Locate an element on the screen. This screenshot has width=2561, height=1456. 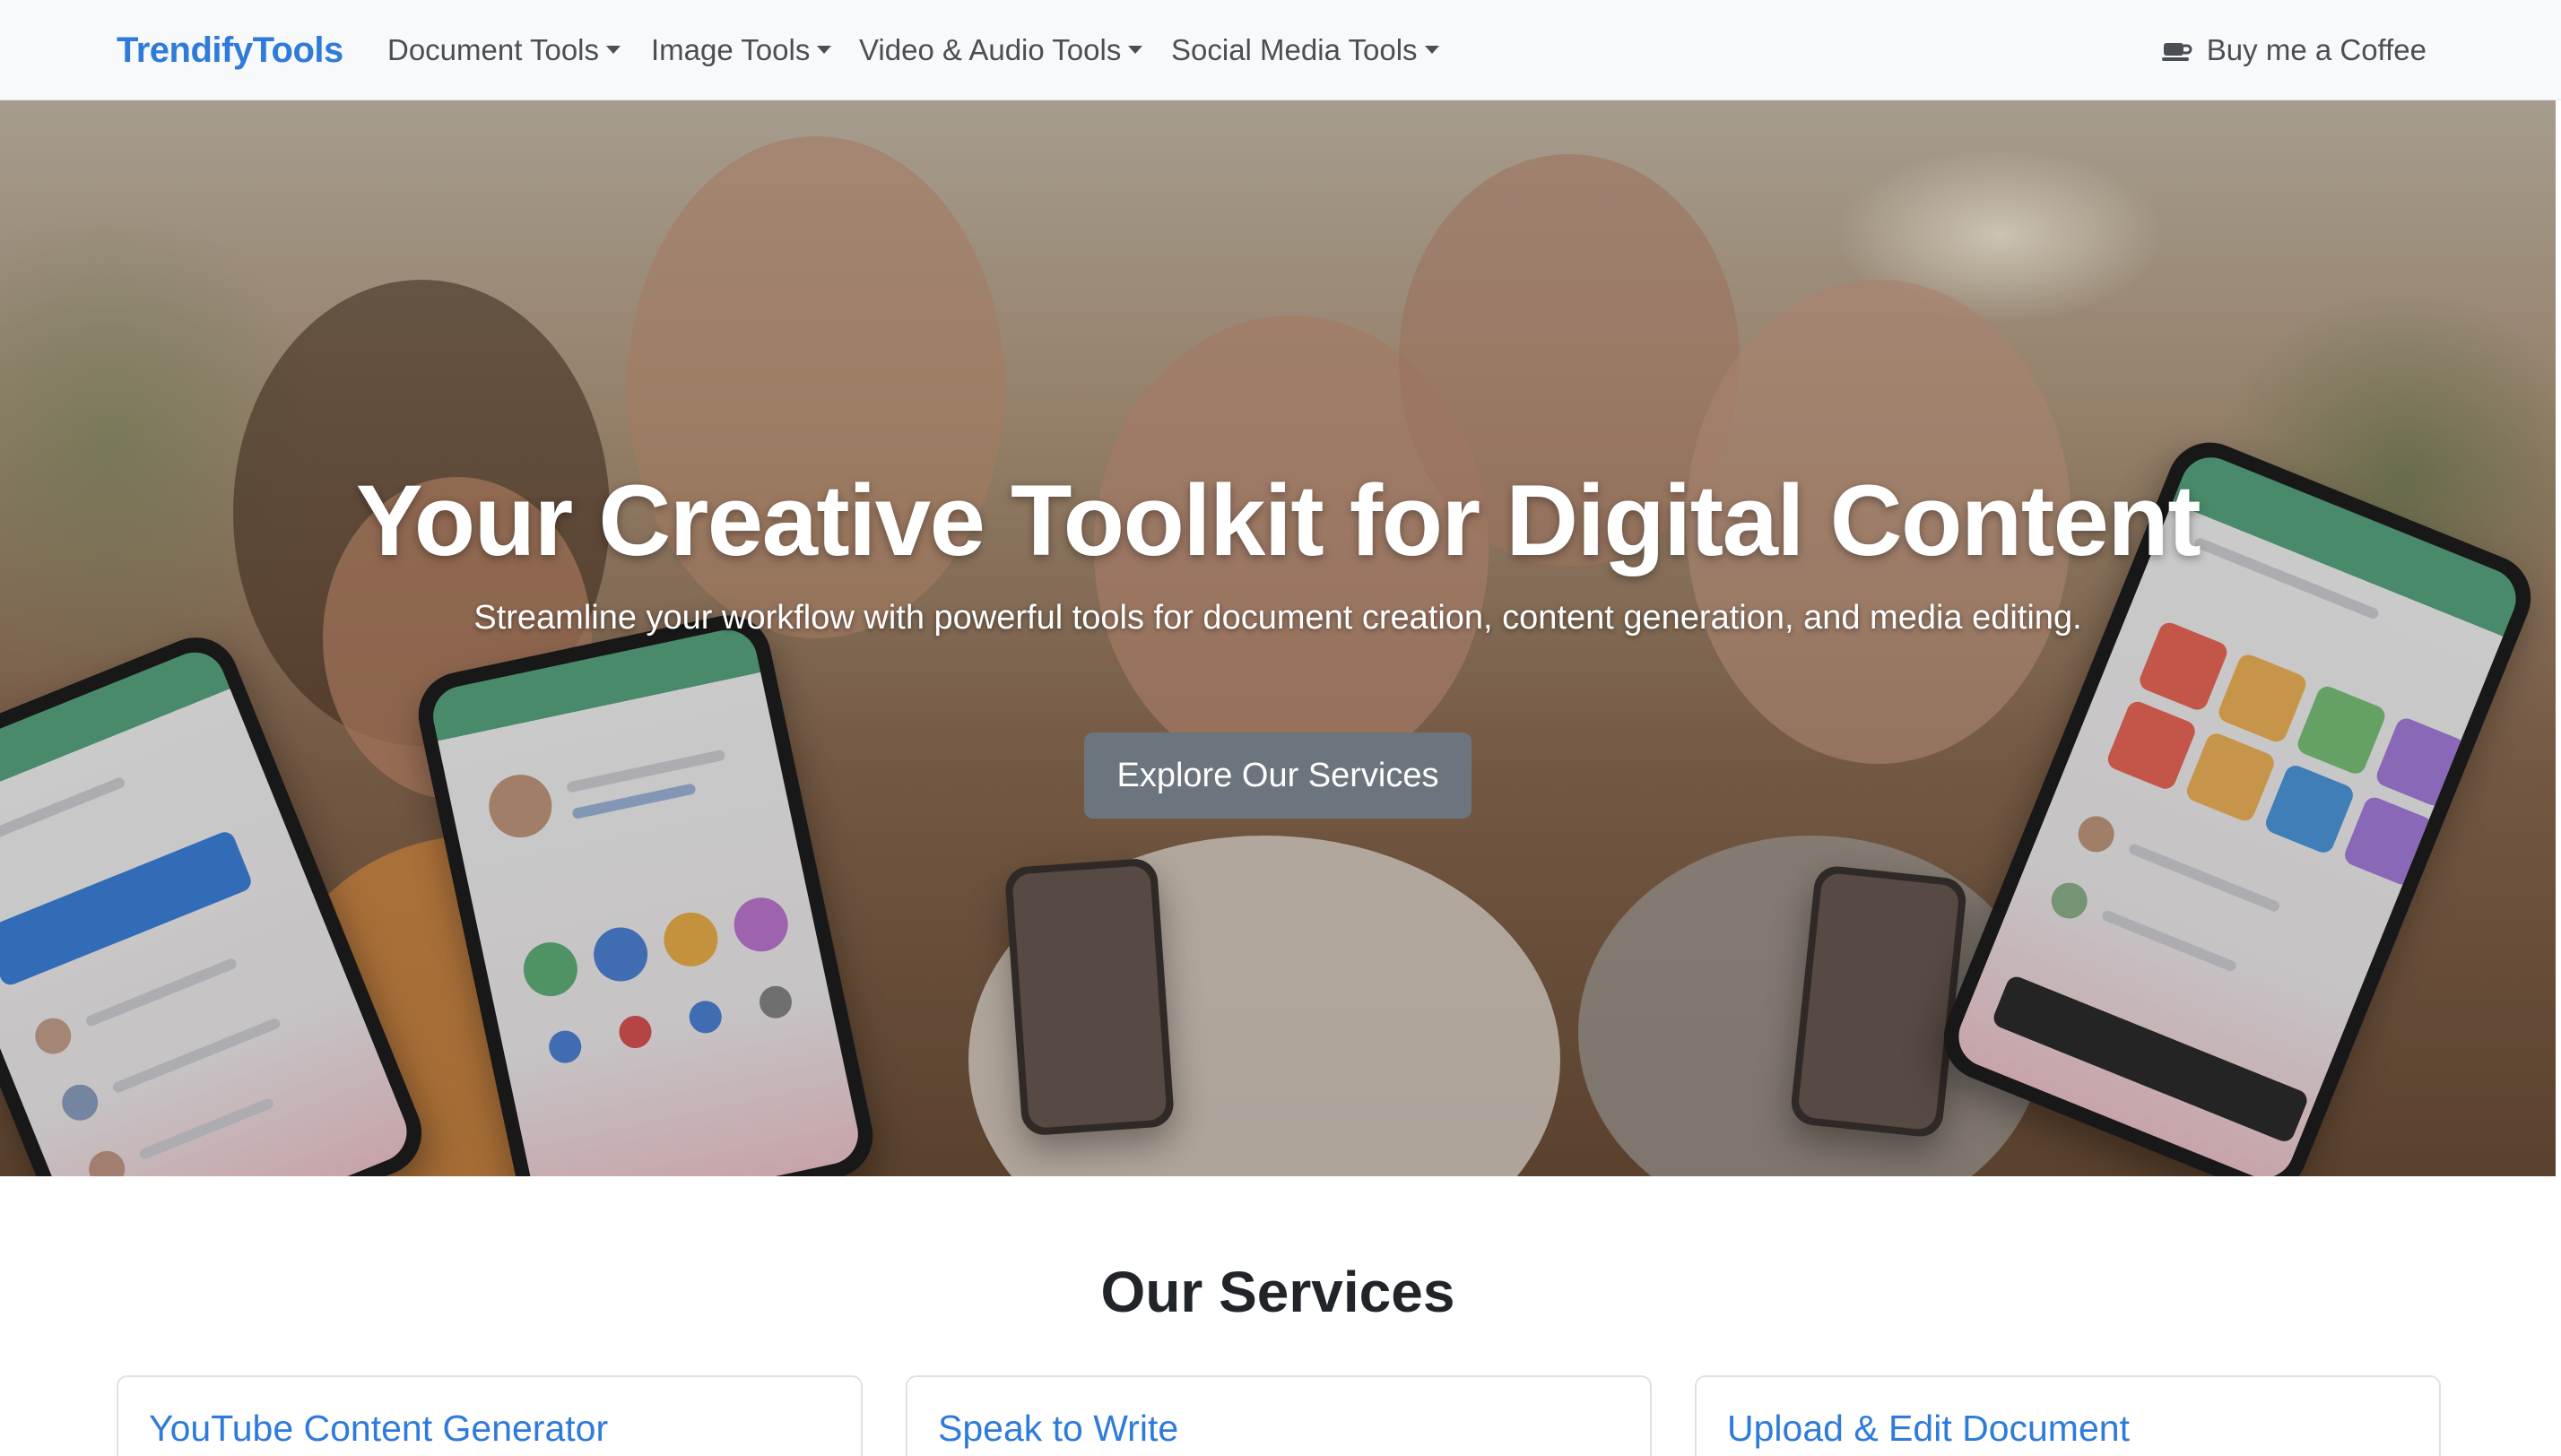
brand-logo-link: TrendifyTools is located at coordinates (230, 51).